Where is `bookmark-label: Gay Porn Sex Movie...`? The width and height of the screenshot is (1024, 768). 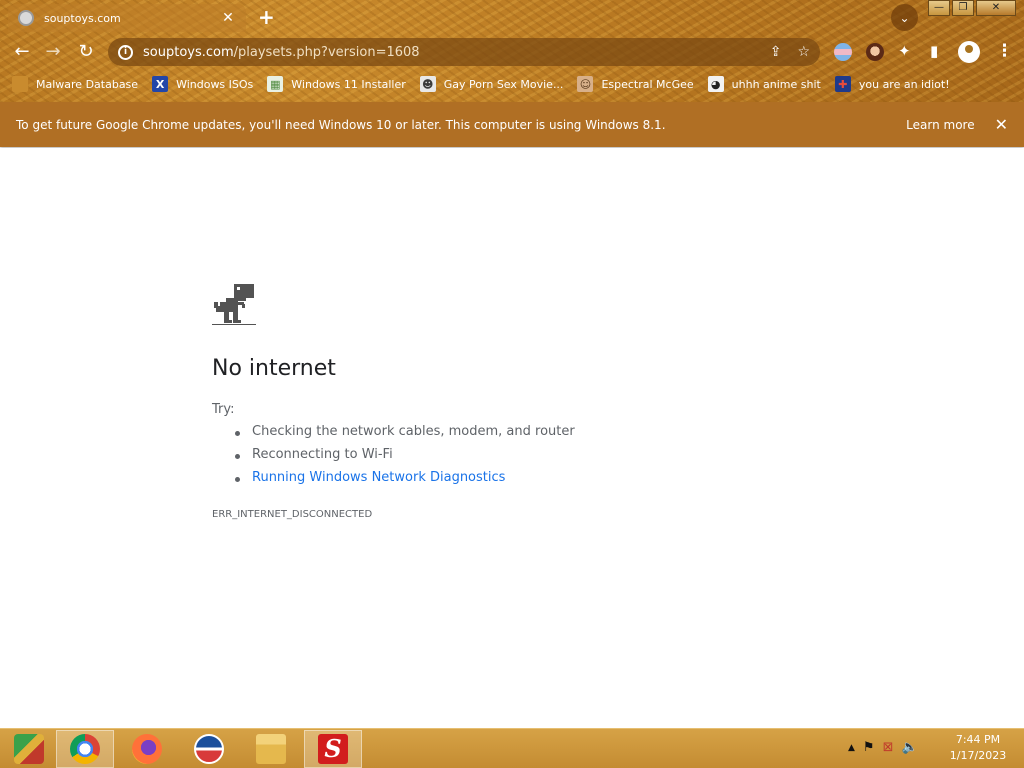 bookmark-label: Gay Porn Sex Movie... is located at coordinates (503, 84).